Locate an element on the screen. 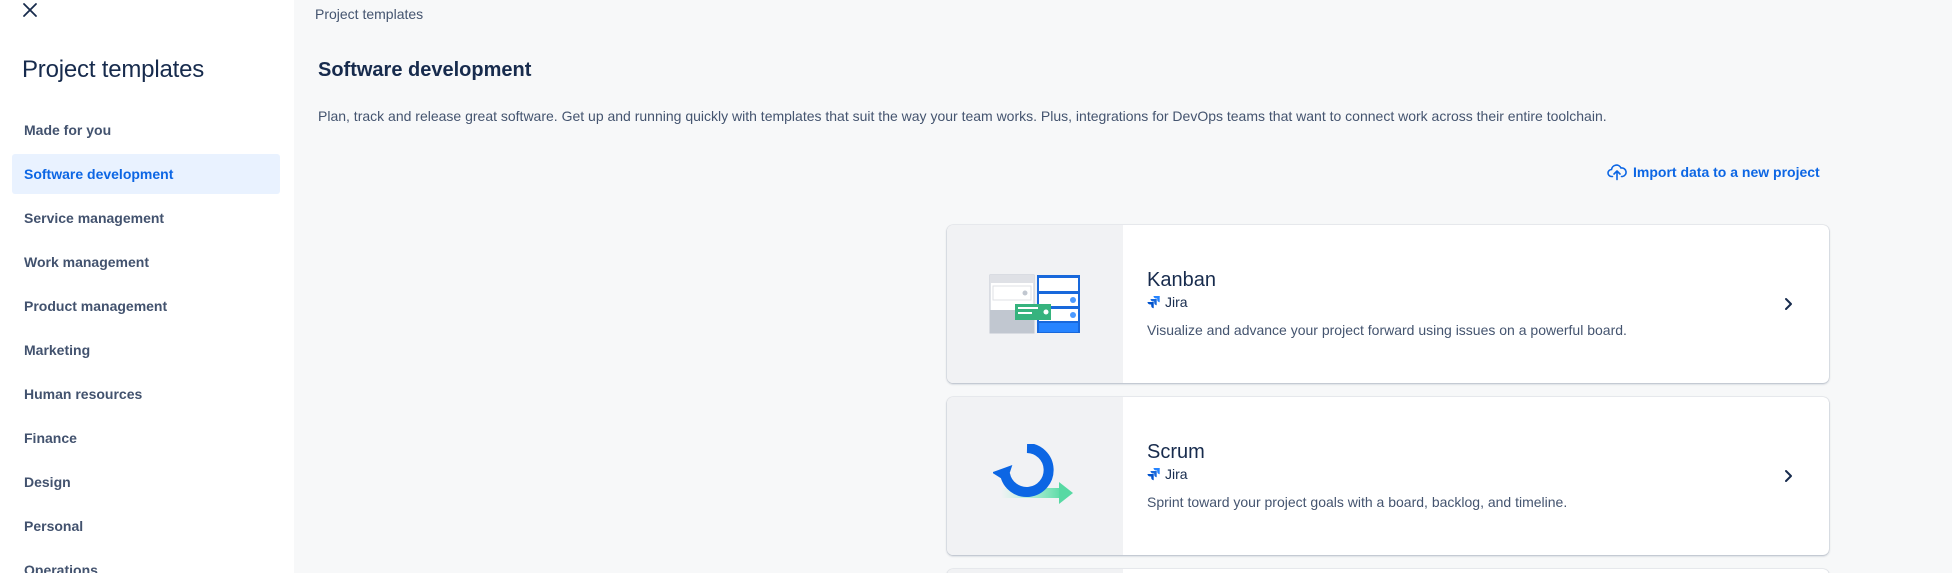 The image size is (1952, 573). sidebar-title: Project templates is located at coordinates (113, 69).